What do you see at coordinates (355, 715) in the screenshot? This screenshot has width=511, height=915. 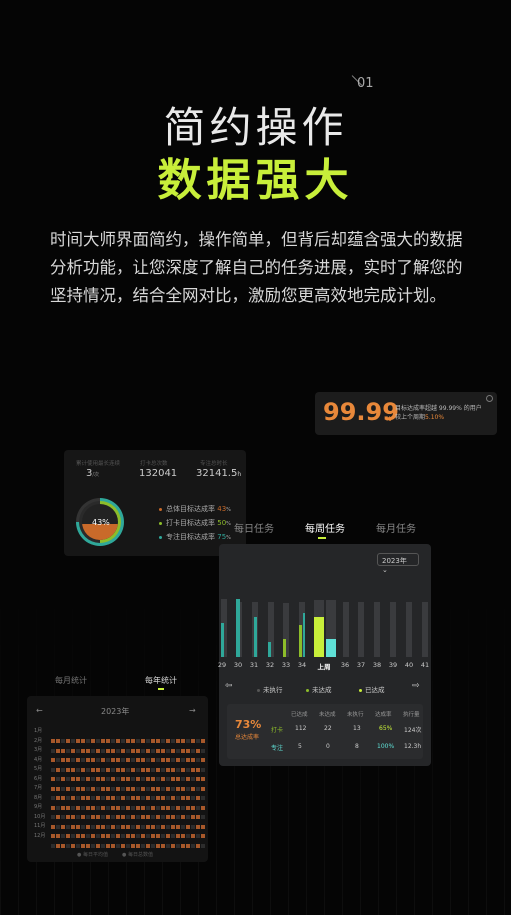 I see `col-header: 未执行` at bounding box center [355, 715].